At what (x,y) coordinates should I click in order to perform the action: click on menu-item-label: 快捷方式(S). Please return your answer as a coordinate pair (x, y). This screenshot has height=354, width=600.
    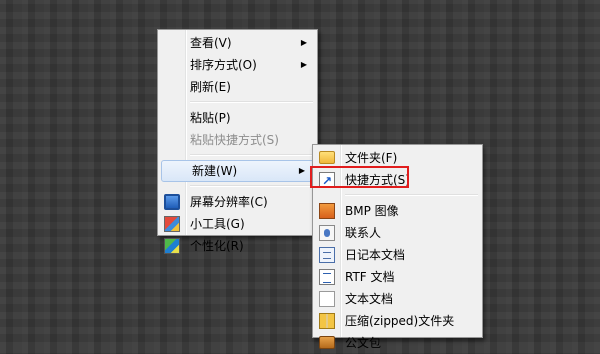
    Looking at the image, I should click on (377, 180).